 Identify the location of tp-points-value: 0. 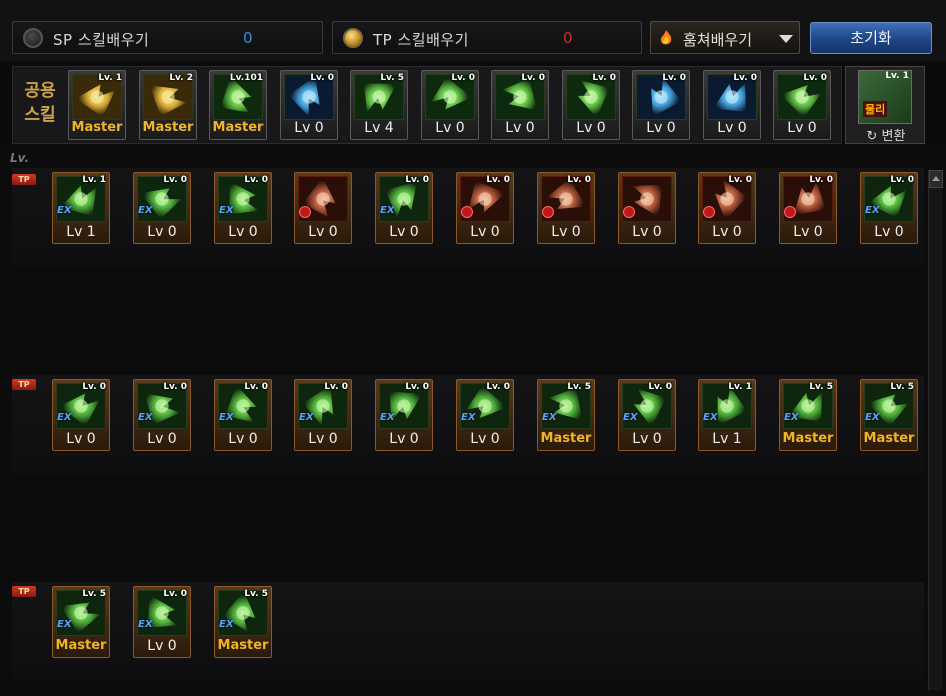
(568, 38).